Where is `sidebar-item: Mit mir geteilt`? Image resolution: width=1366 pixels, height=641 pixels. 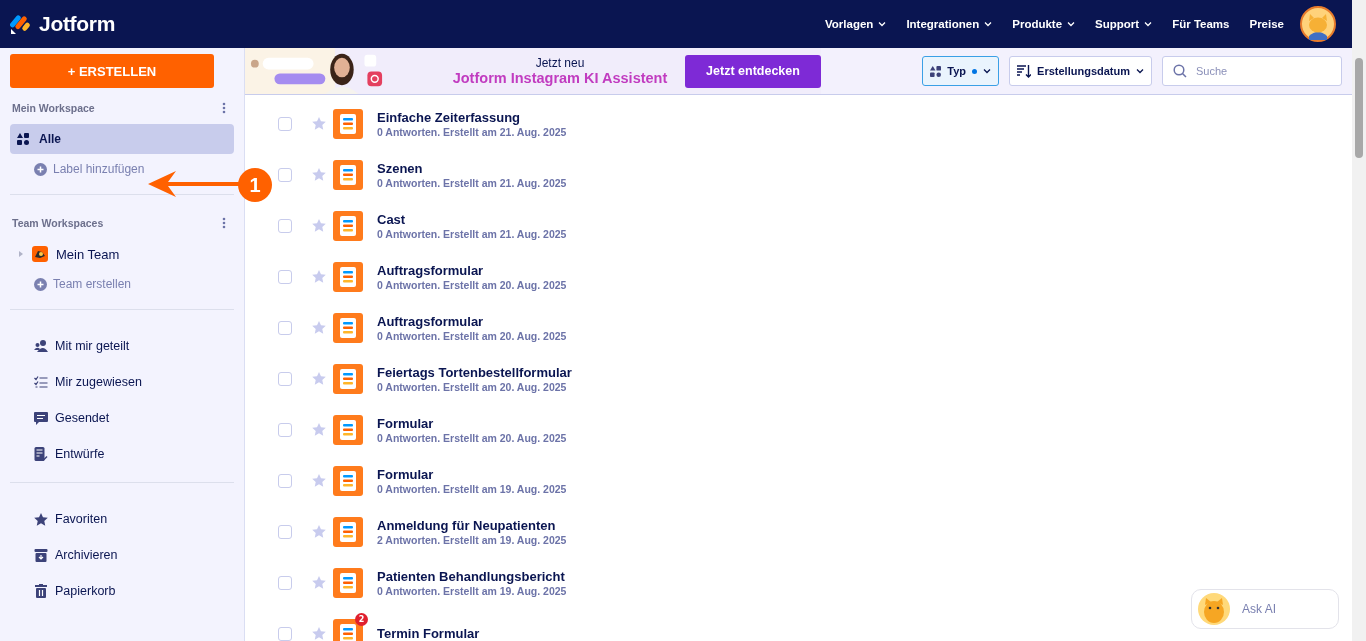
sidebar-item: Mit mir geteilt is located at coordinates (122, 346).